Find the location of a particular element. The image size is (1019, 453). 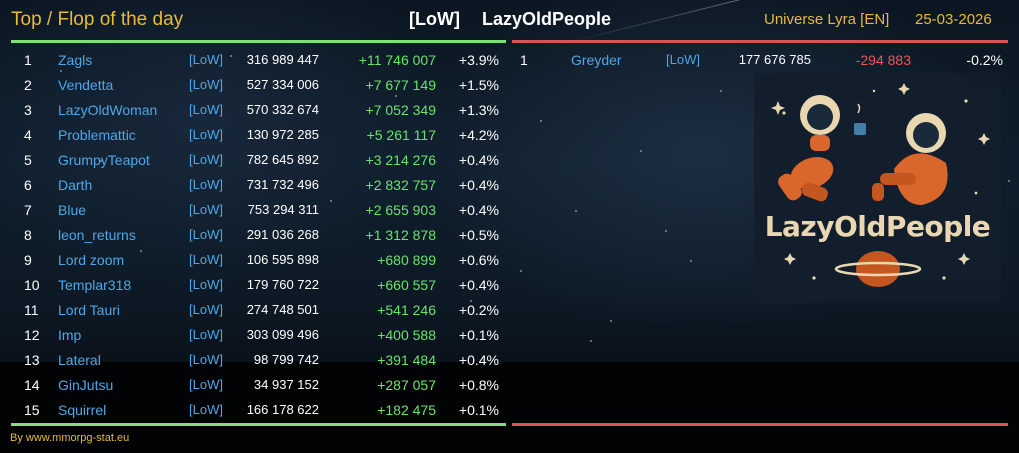

player-name-link: Greyder is located at coordinates (596, 60).